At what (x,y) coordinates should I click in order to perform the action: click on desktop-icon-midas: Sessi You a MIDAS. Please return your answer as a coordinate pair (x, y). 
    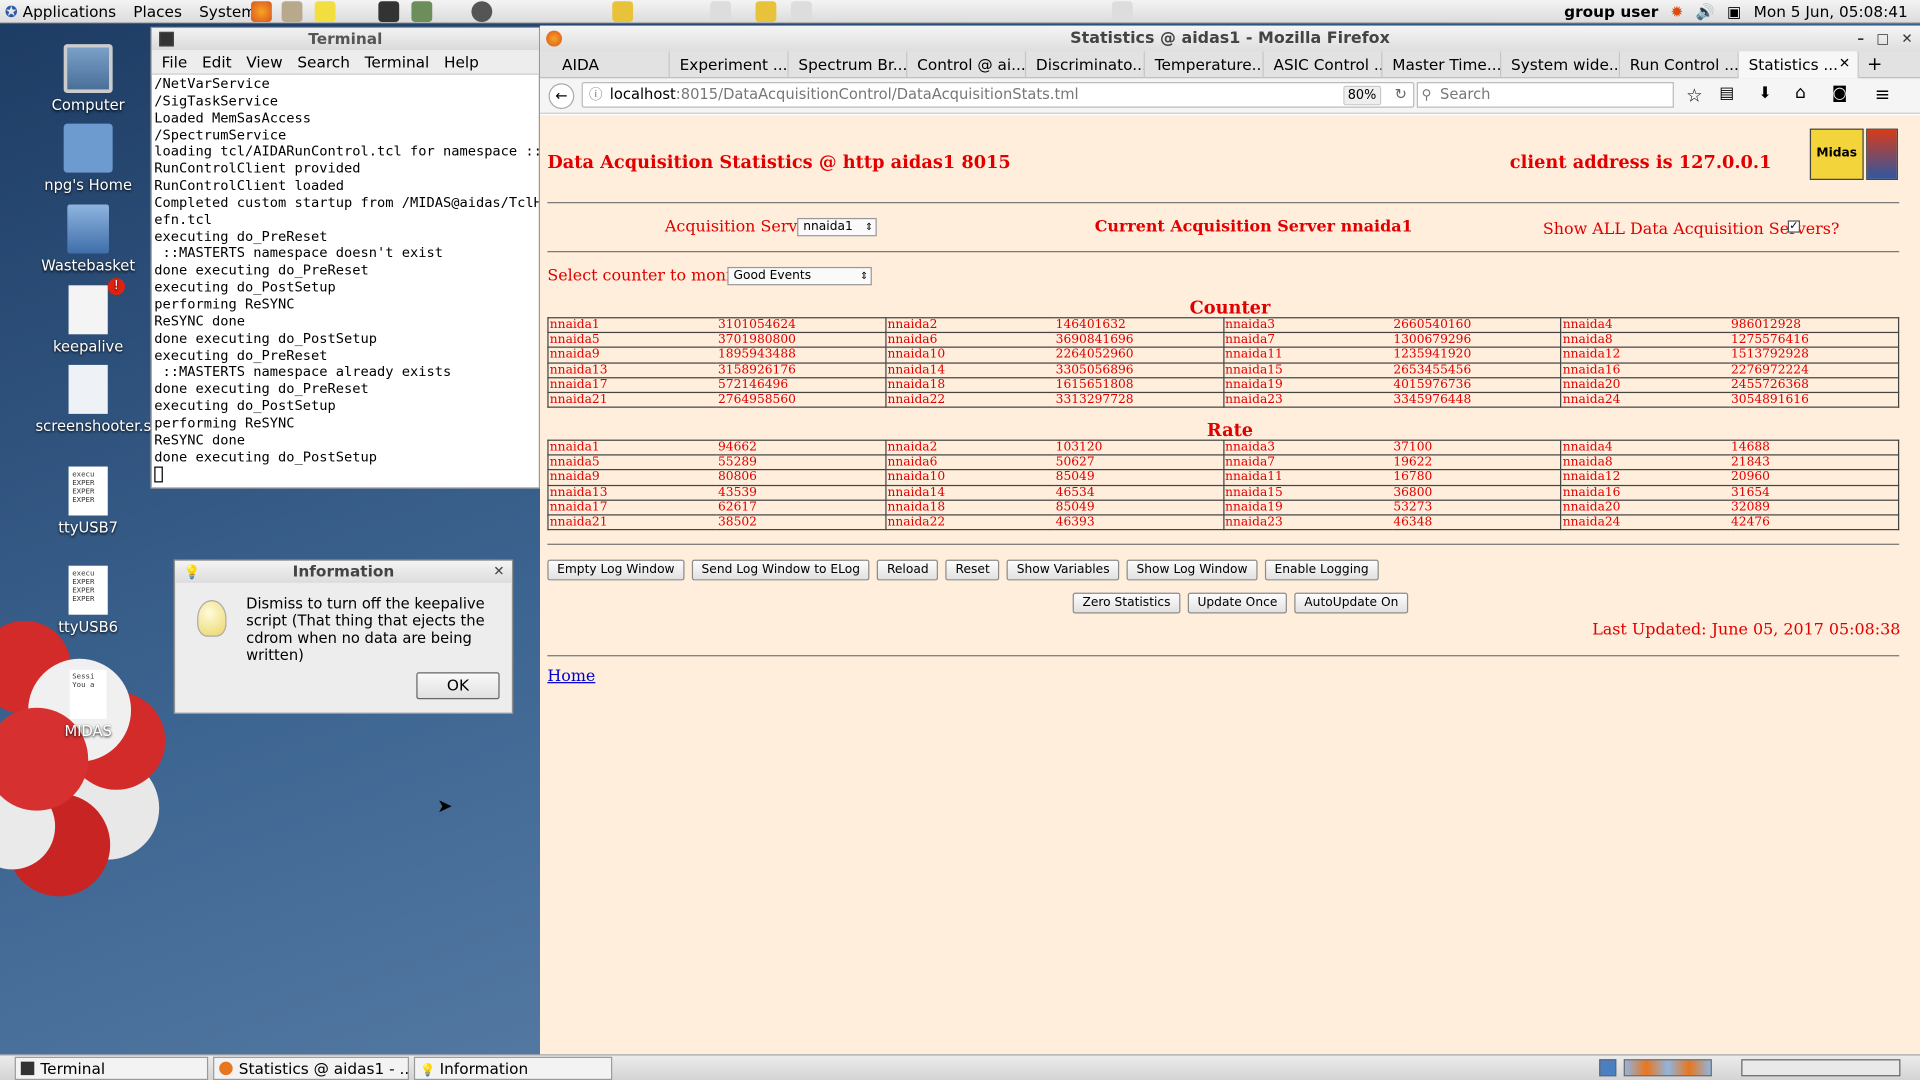
    Looking at the image, I should click on (88, 704).